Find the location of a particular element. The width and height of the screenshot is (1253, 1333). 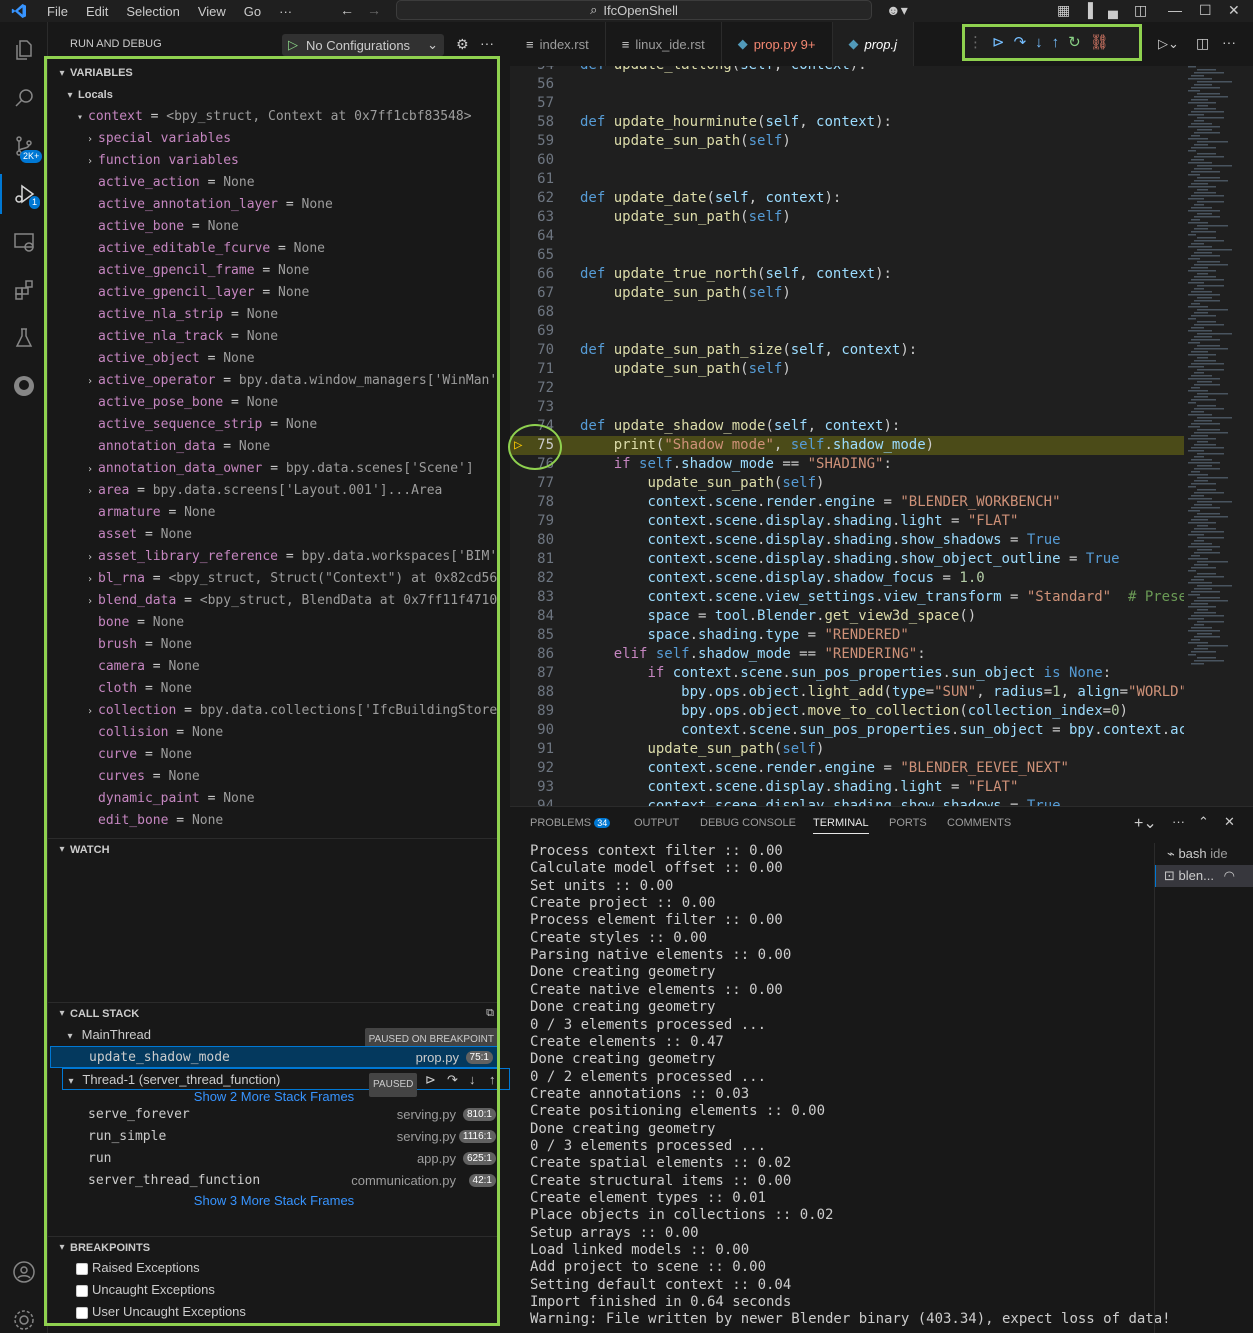

code-line: 62 def update_date(self, context): is located at coordinates (847, 198).